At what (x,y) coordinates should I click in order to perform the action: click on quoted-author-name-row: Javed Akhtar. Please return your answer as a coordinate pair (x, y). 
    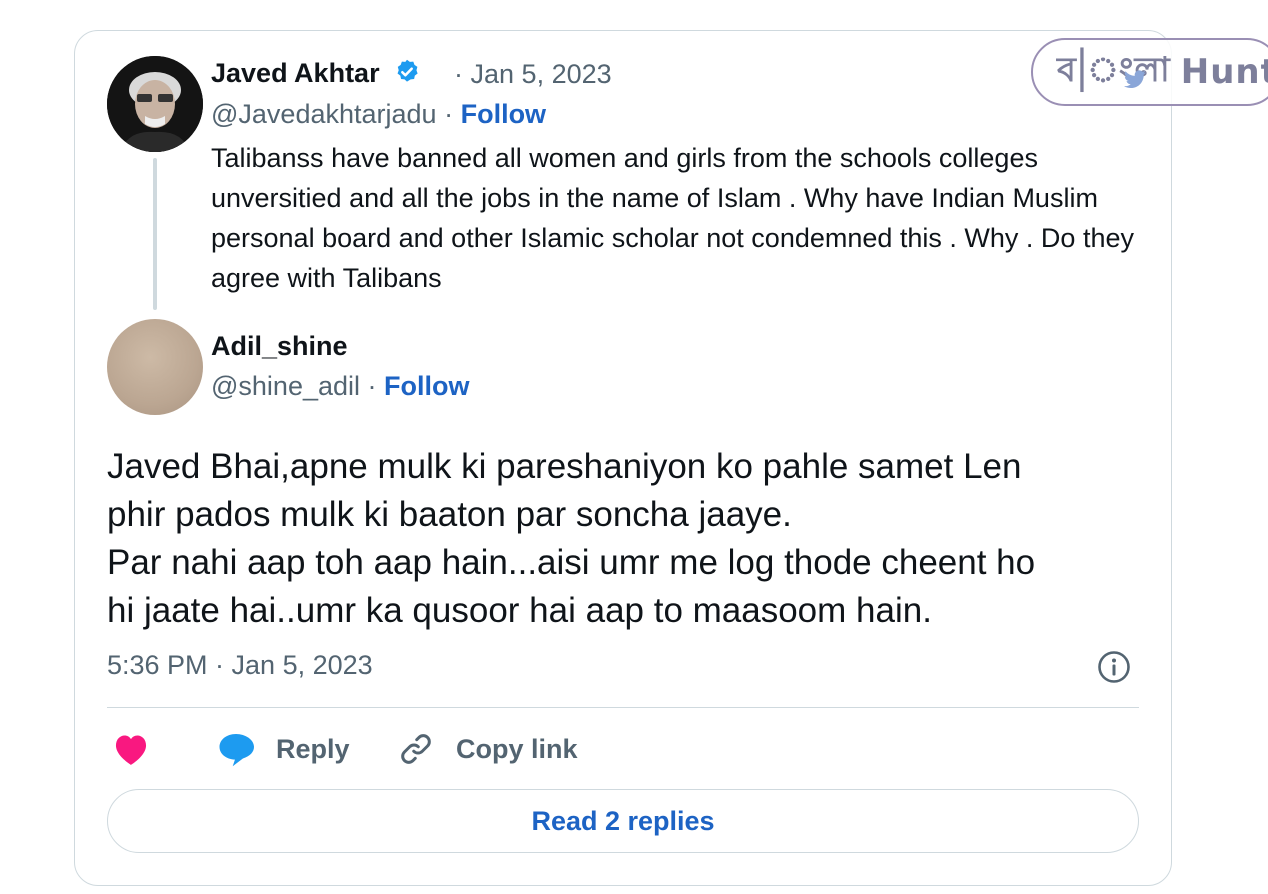
    Looking at the image, I should click on (316, 73).